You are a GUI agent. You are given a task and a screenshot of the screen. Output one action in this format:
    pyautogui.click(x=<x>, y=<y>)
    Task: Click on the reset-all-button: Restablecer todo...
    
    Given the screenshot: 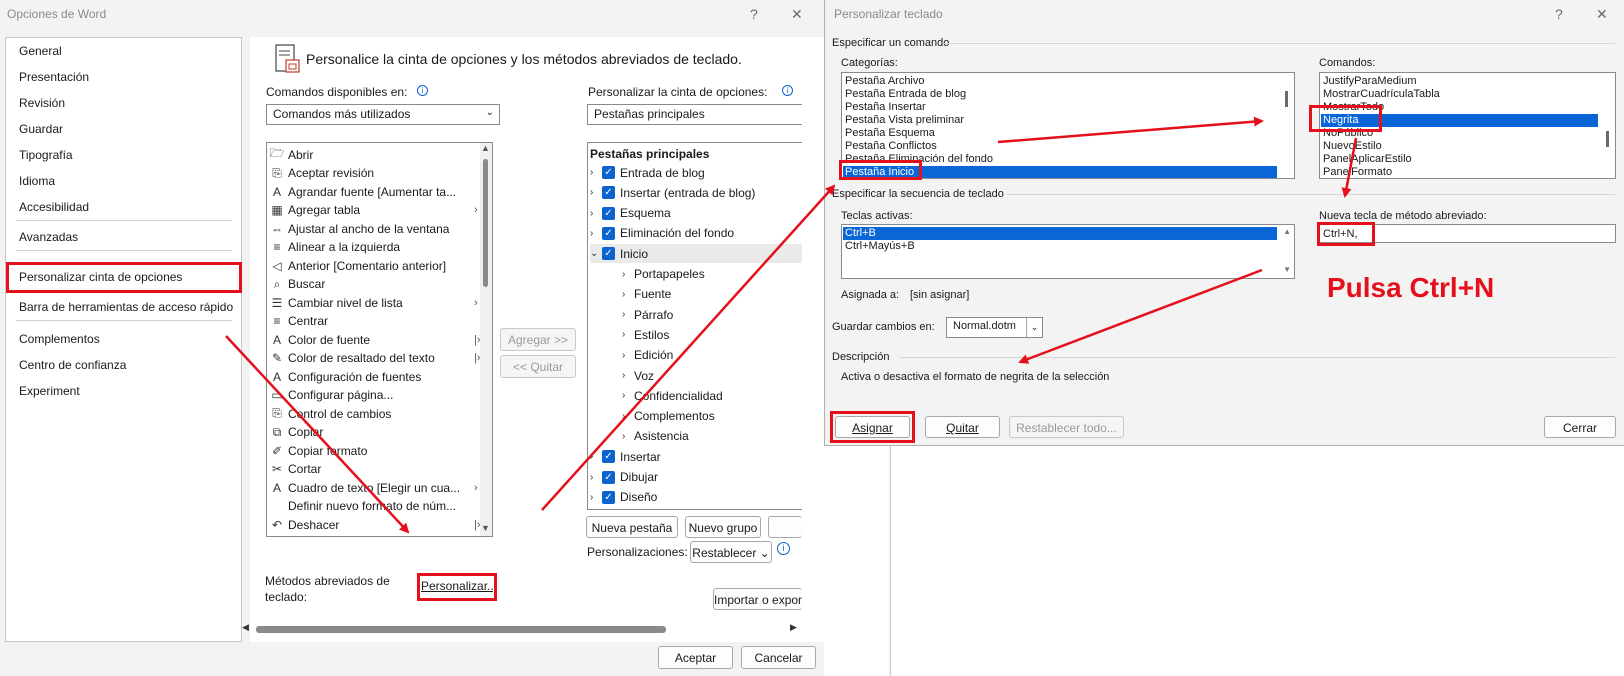 What is the action you would take?
    pyautogui.click(x=1066, y=427)
    